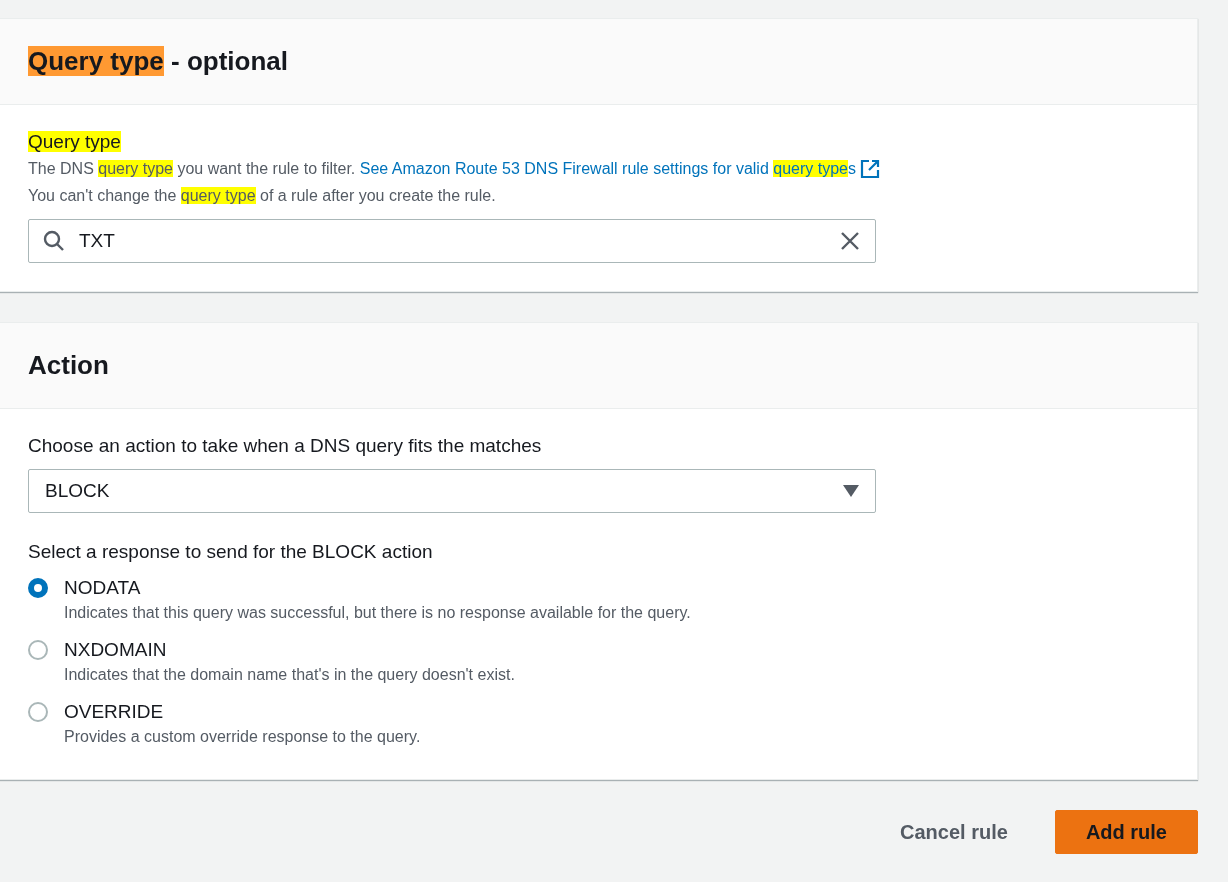 The image size is (1228, 882). What do you see at coordinates (114, 712) in the screenshot?
I see `option-label: OVERRIDE` at bounding box center [114, 712].